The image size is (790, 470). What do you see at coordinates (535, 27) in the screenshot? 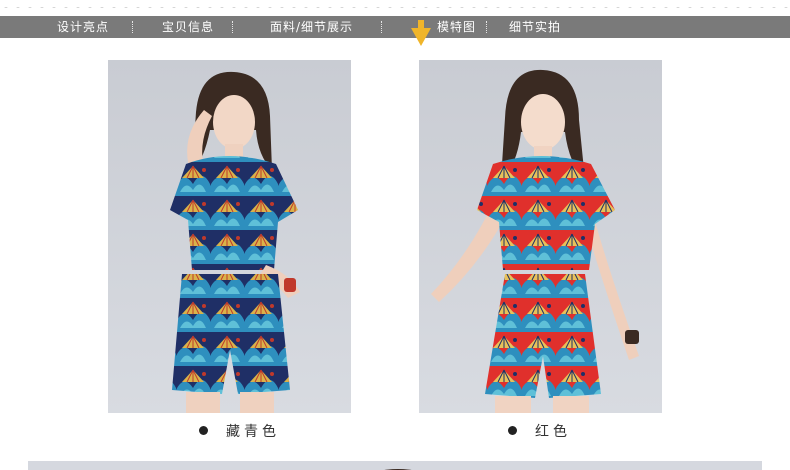
I see `nav-item-detail-photos: 细节实拍` at bounding box center [535, 27].